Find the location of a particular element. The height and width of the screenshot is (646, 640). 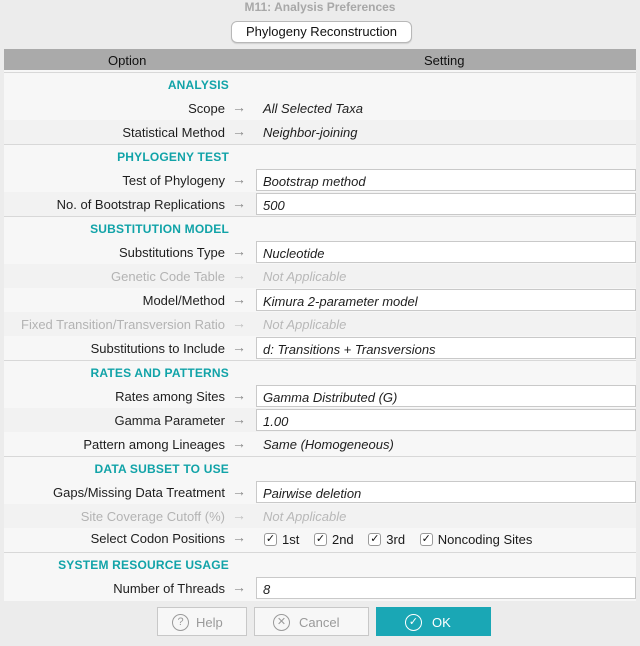

setting-value: 8 is located at coordinates (267, 589).